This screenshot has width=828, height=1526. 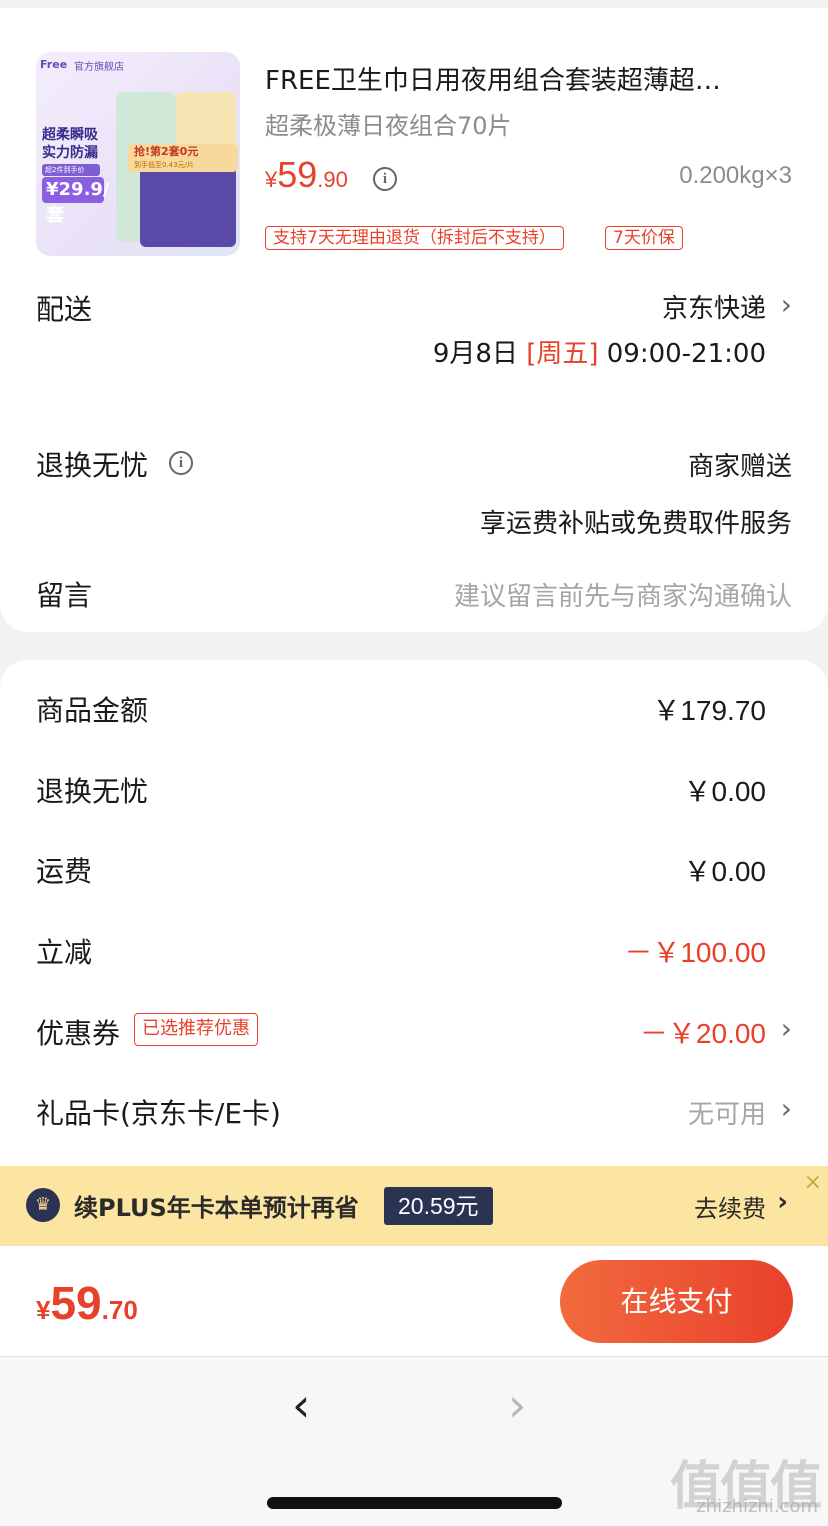 What do you see at coordinates (388, 126) in the screenshot?
I see `product-subtitle: 超柔极薄日夜组合70片` at bounding box center [388, 126].